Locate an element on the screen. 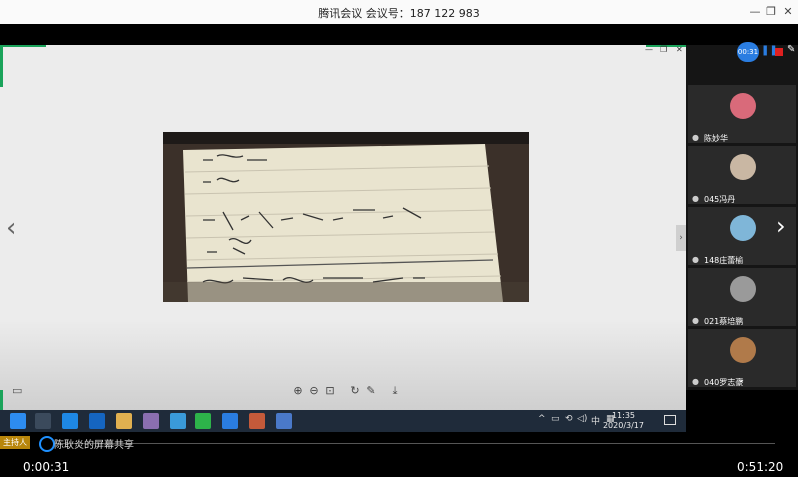  previous-arrow-icon: ‹ is located at coordinates (11, 228).